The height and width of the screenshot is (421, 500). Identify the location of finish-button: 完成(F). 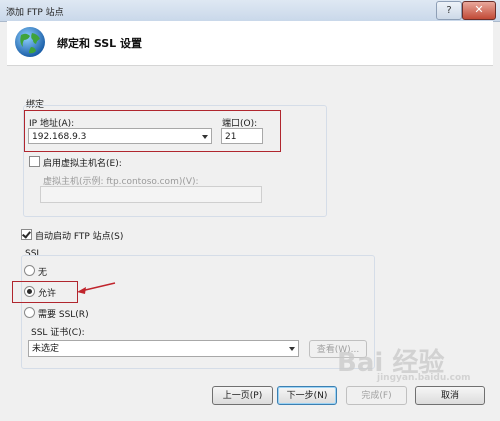
(376, 395).